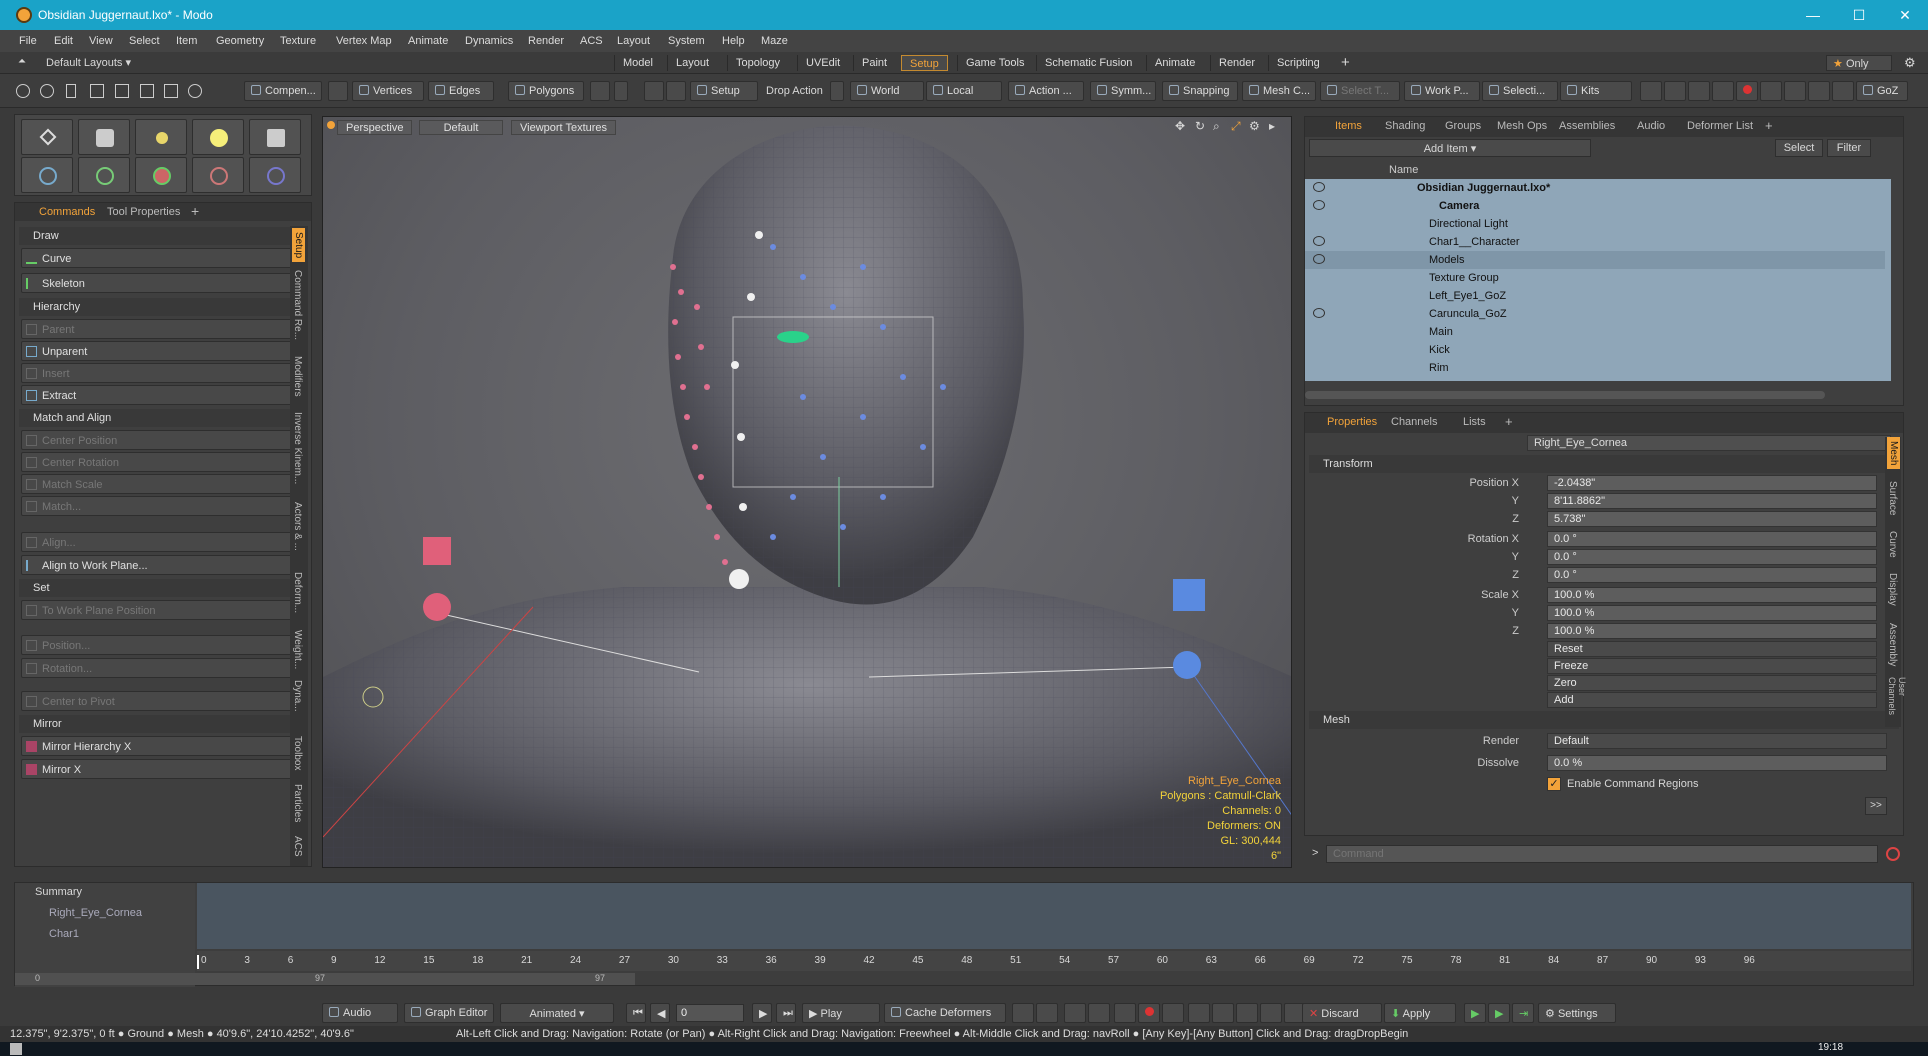 The height and width of the screenshot is (1056, 1928). Describe the element at coordinates (160, 462) in the screenshot. I see `center-rotation-button: Center Rotation` at that location.